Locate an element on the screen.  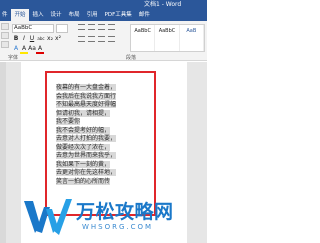
style-normal: AaBbC is located at coordinates (143, 38).